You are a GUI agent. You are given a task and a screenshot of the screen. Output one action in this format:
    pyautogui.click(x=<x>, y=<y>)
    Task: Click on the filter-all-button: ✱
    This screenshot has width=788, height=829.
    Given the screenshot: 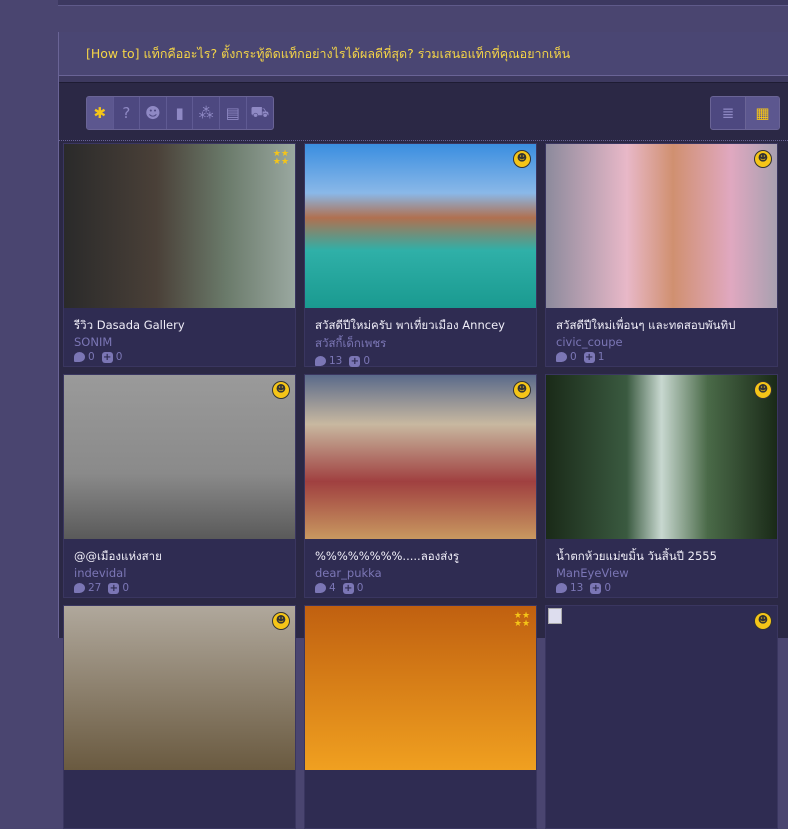 What is the action you would take?
    pyautogui.click(x=100, y=113)
    